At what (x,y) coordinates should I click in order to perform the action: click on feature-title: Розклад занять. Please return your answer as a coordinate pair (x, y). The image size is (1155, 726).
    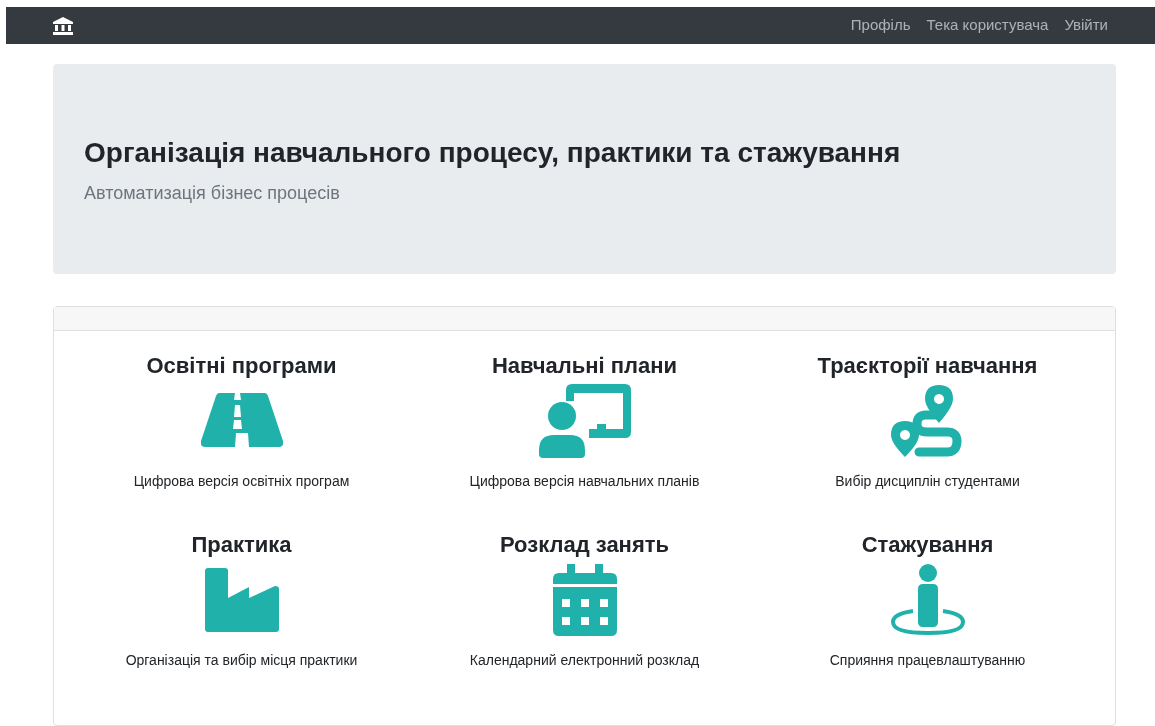
    Looking at the image, I should click on (584, 545).